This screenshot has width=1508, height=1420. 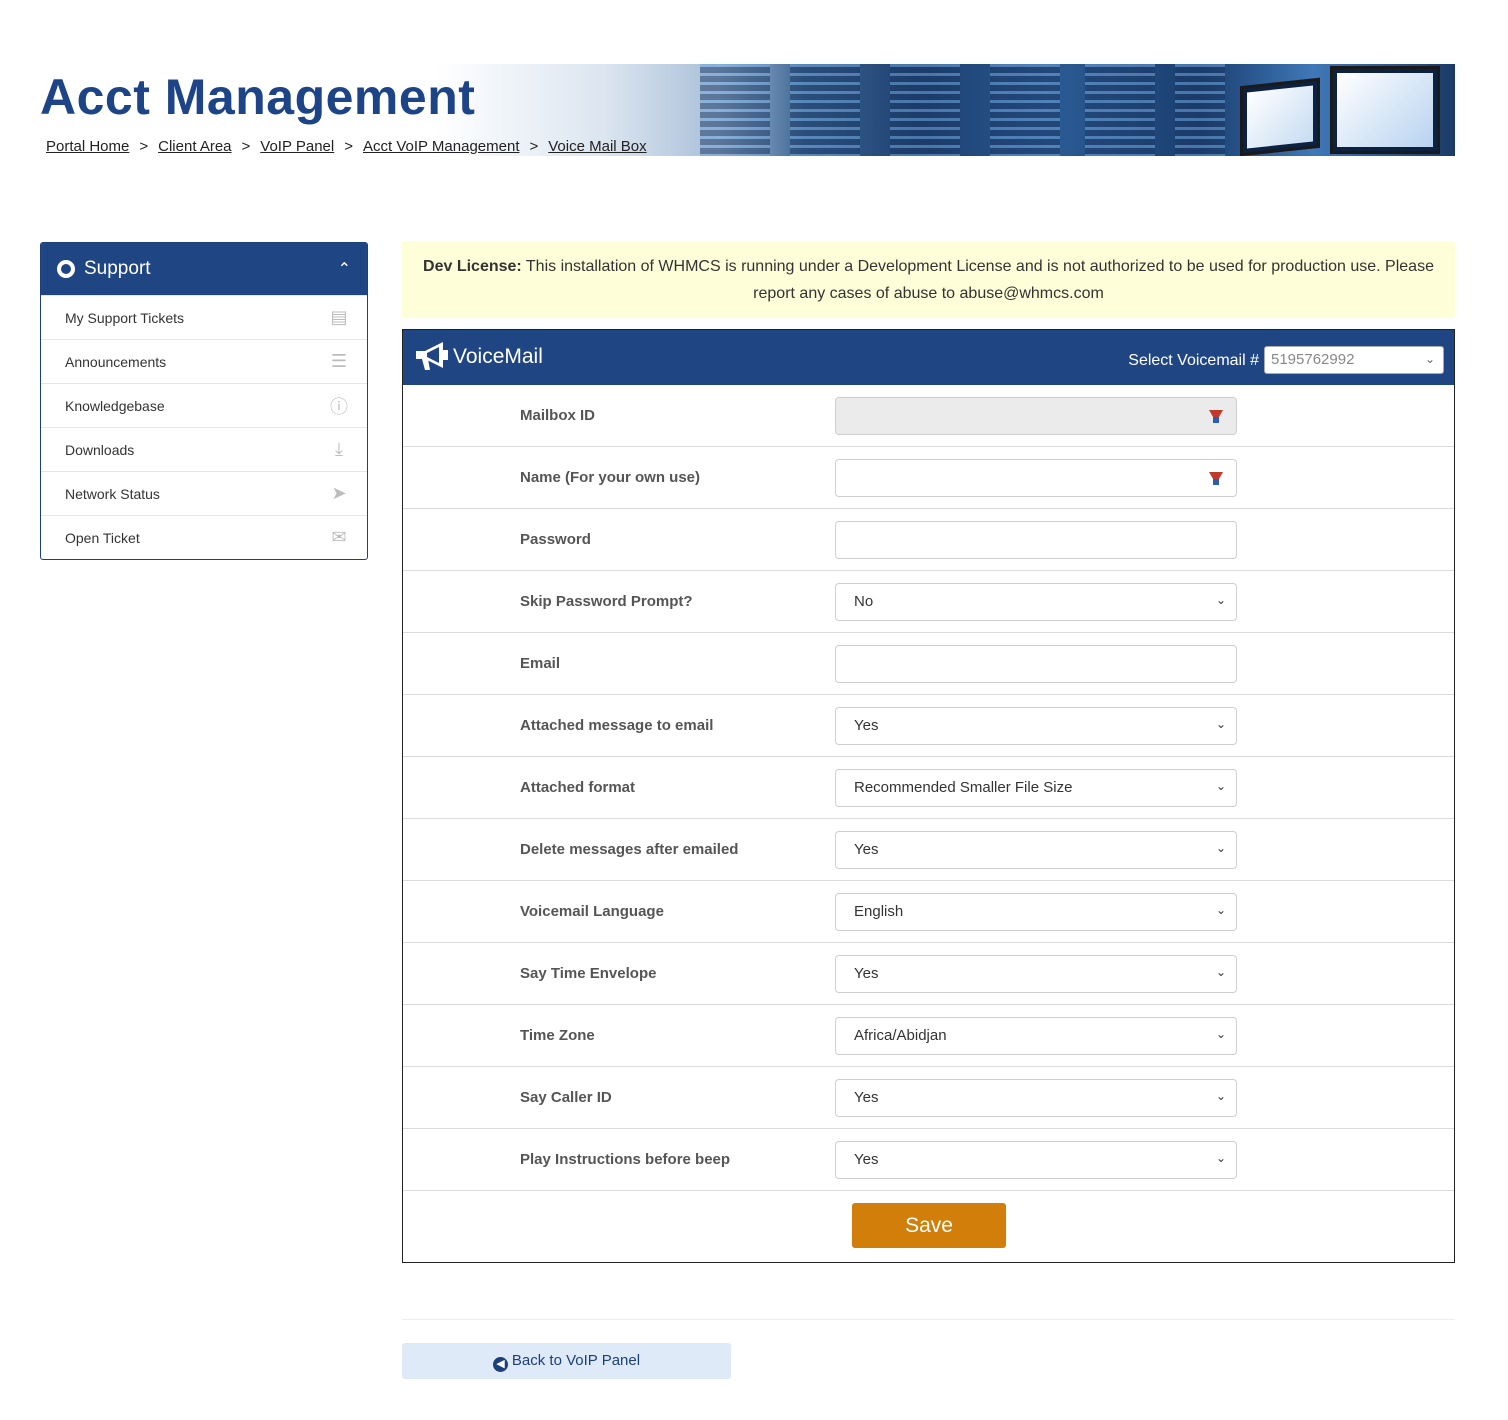 What do you see at coordinates (87, 146) in the screenshot?
I see `breadcrumb-portal-home: Portal Home` at bounding box center [87, 146].